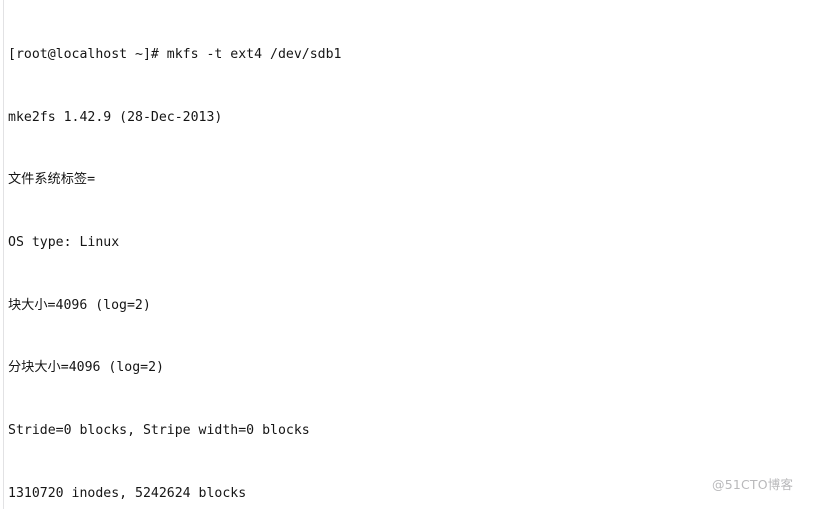 The height and width of the screenshot is (509, 831). I want to click on watermark: @51CTO博客, so click(753, 484).